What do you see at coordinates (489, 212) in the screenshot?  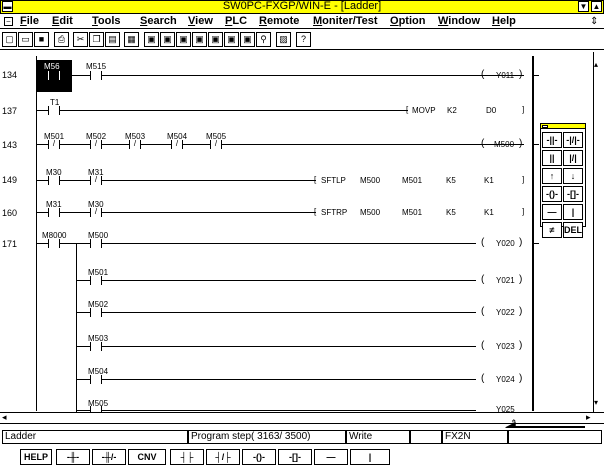 I see `instr-operand: K1` at bounding box center [489, 212].